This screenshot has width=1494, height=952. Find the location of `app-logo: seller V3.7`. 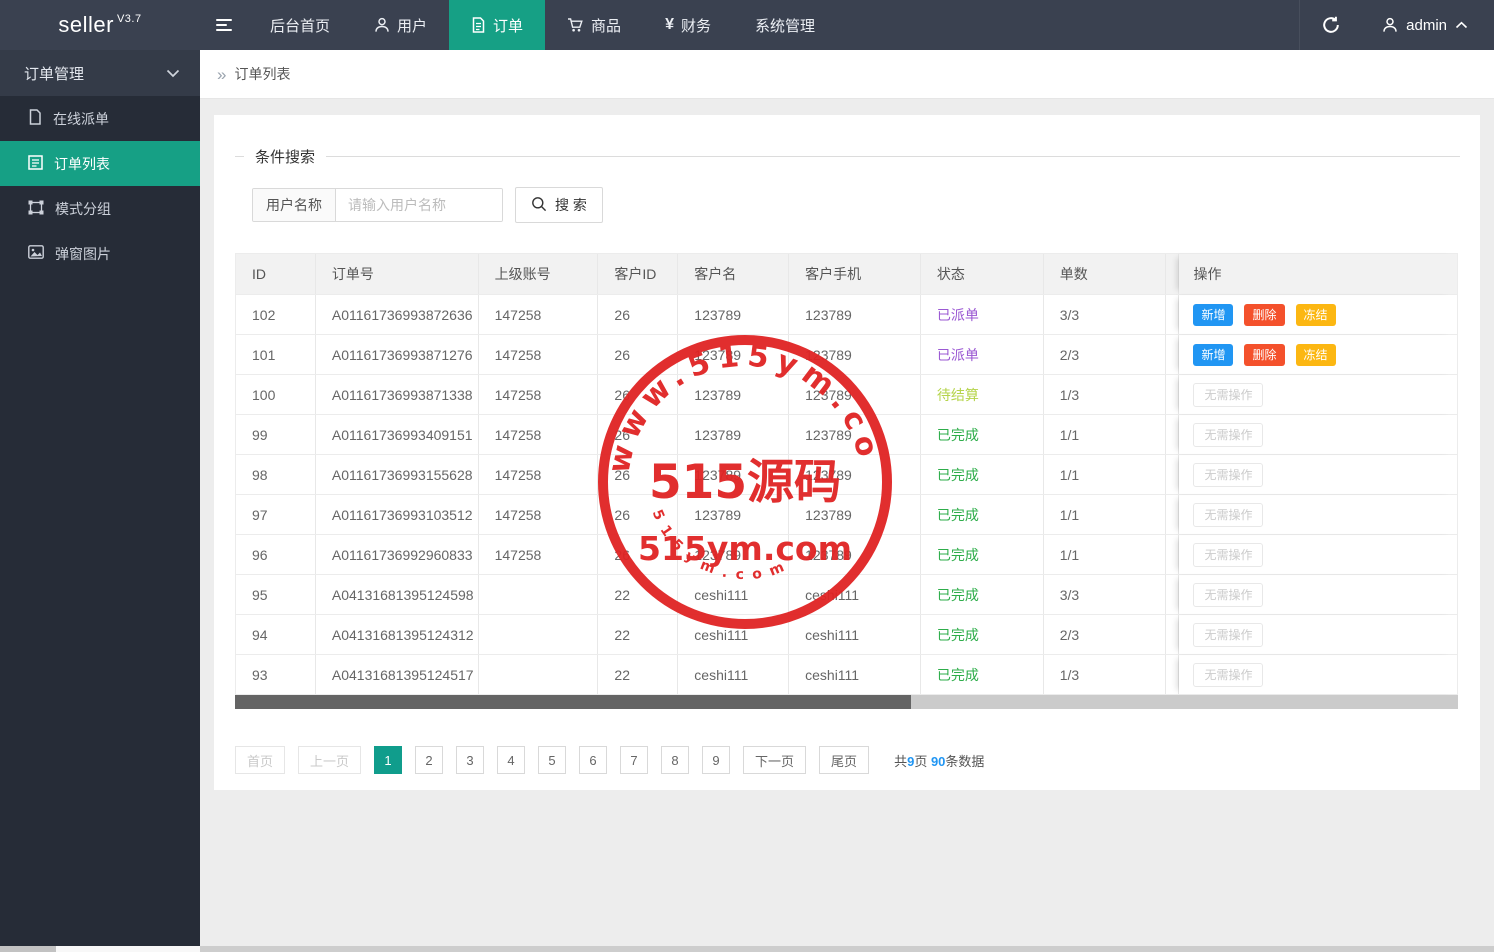

app-logo: seller V3.7 is located at coordinates (100, 25).